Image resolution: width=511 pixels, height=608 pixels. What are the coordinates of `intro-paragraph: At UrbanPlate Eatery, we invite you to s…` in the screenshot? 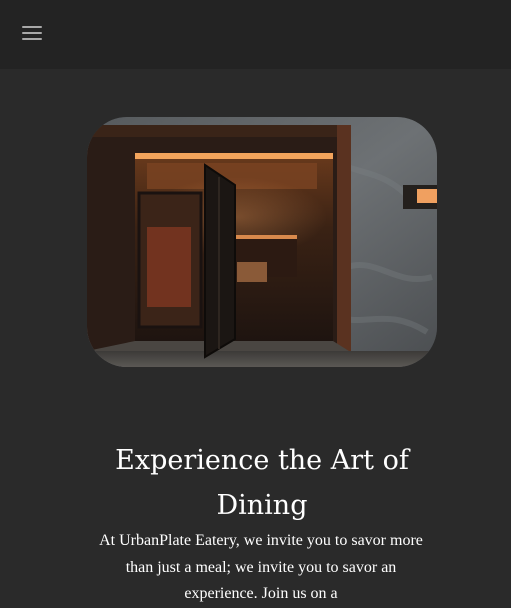 It's located at (261, 567).